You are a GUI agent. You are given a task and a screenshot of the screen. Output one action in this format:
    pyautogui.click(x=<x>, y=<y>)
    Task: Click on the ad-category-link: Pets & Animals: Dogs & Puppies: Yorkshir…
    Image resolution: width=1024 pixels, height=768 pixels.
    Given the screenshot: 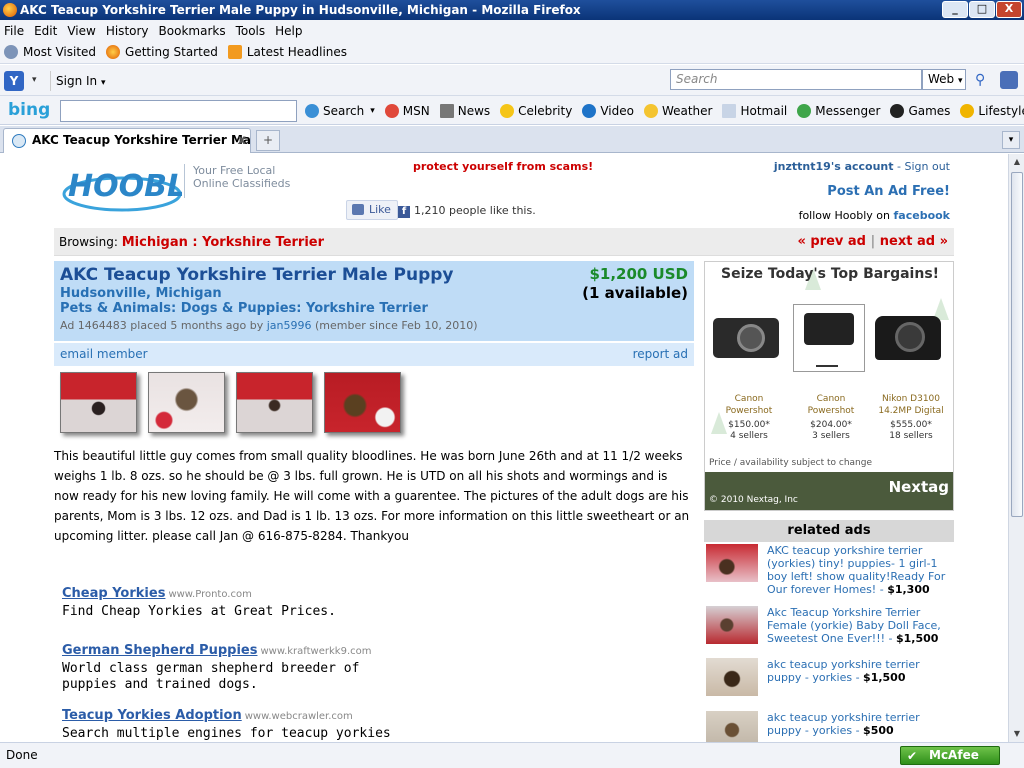 What is the action you would take?
    pyautogui.click(x=374, y=308)
    